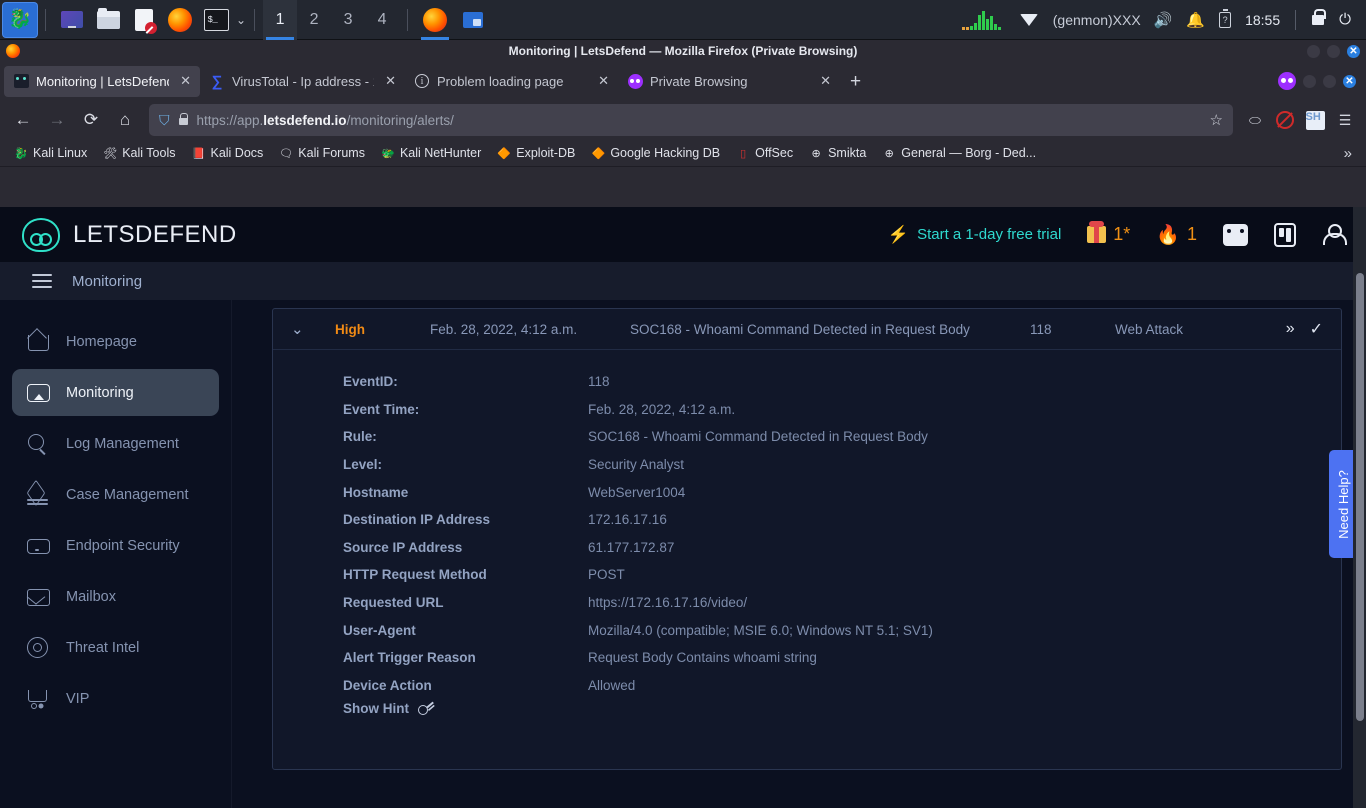 This screenshot has width=1366, height=808. What do you see at coordinates (1290, 329) in the screenshot?
I see `open-details-icon: »` at bounding box center [1290, 329].